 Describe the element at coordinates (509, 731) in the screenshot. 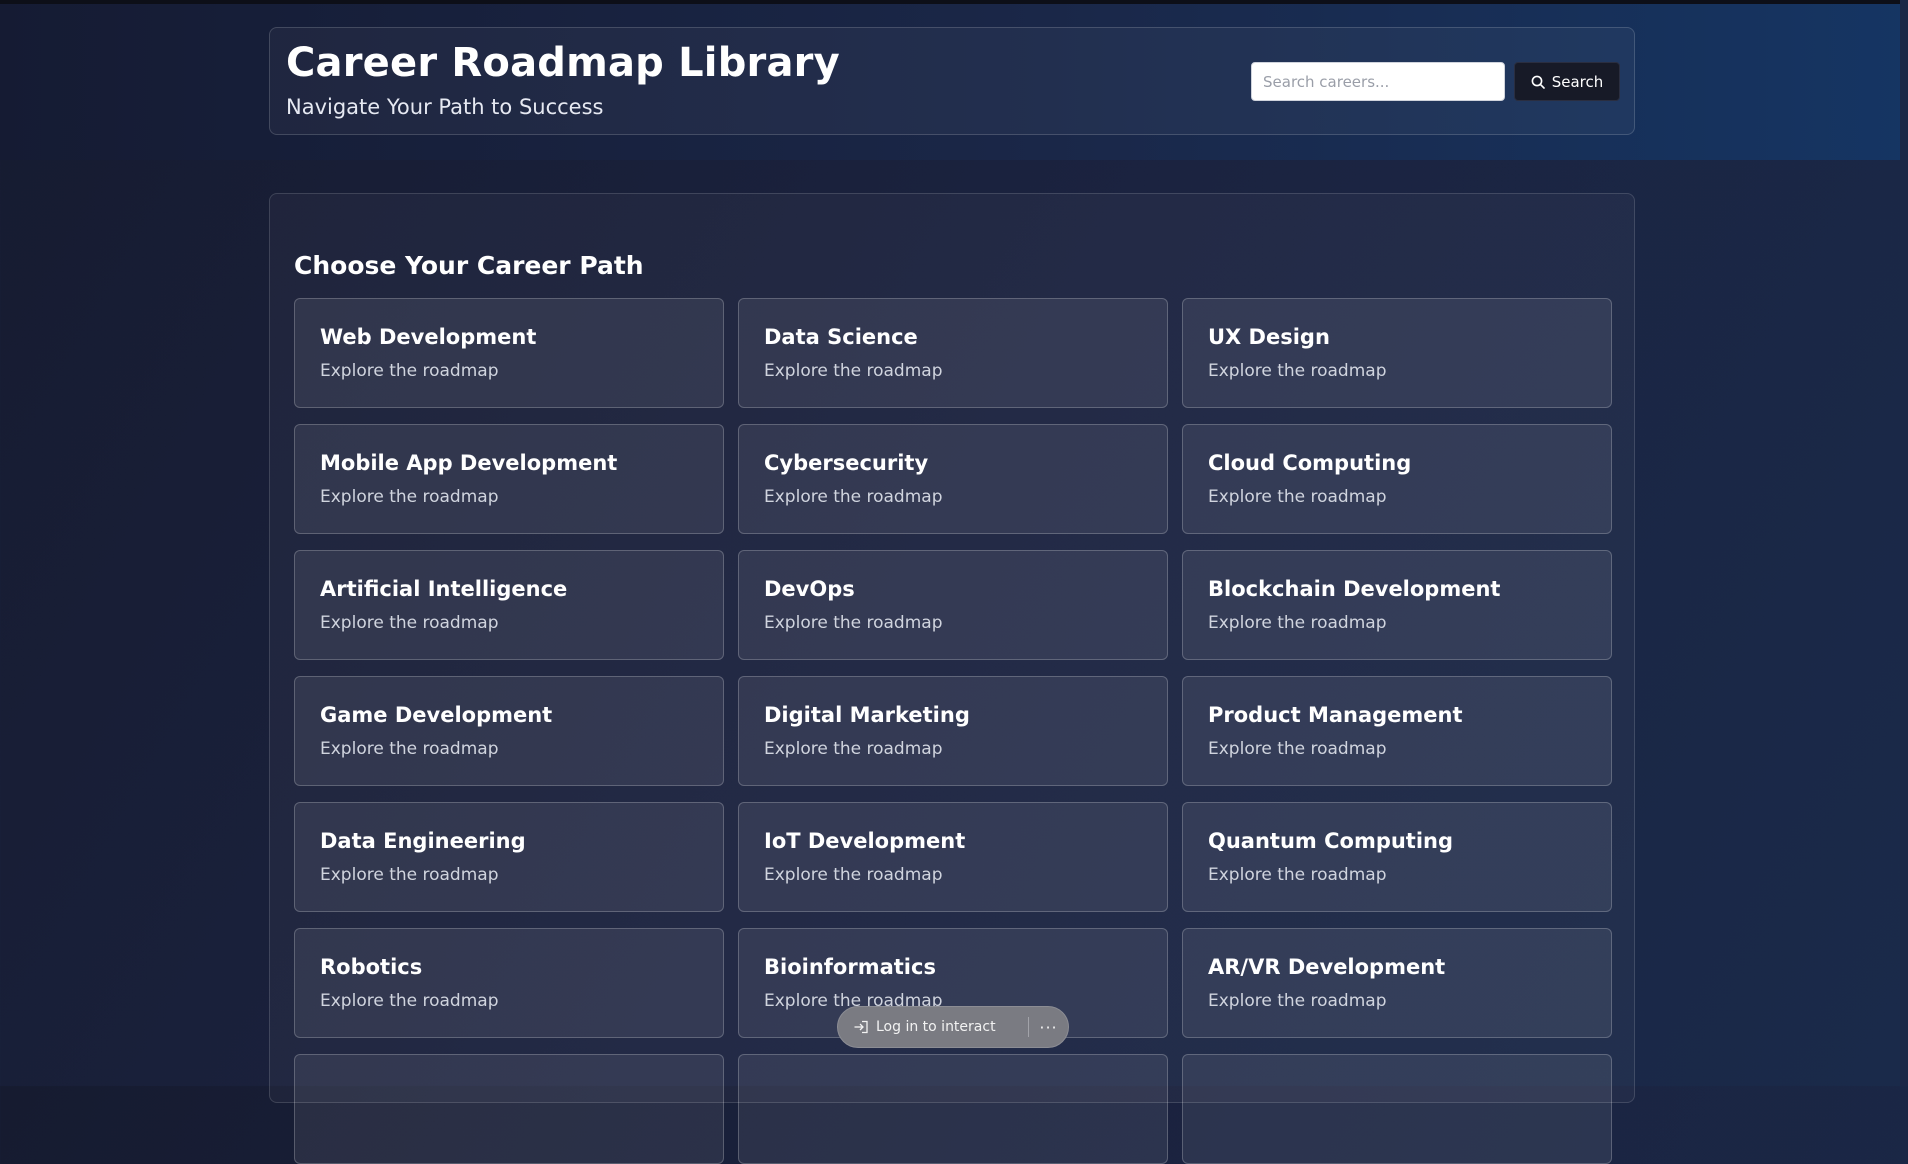

I see `career-card: Game Development Explore the roadmap` at that location.